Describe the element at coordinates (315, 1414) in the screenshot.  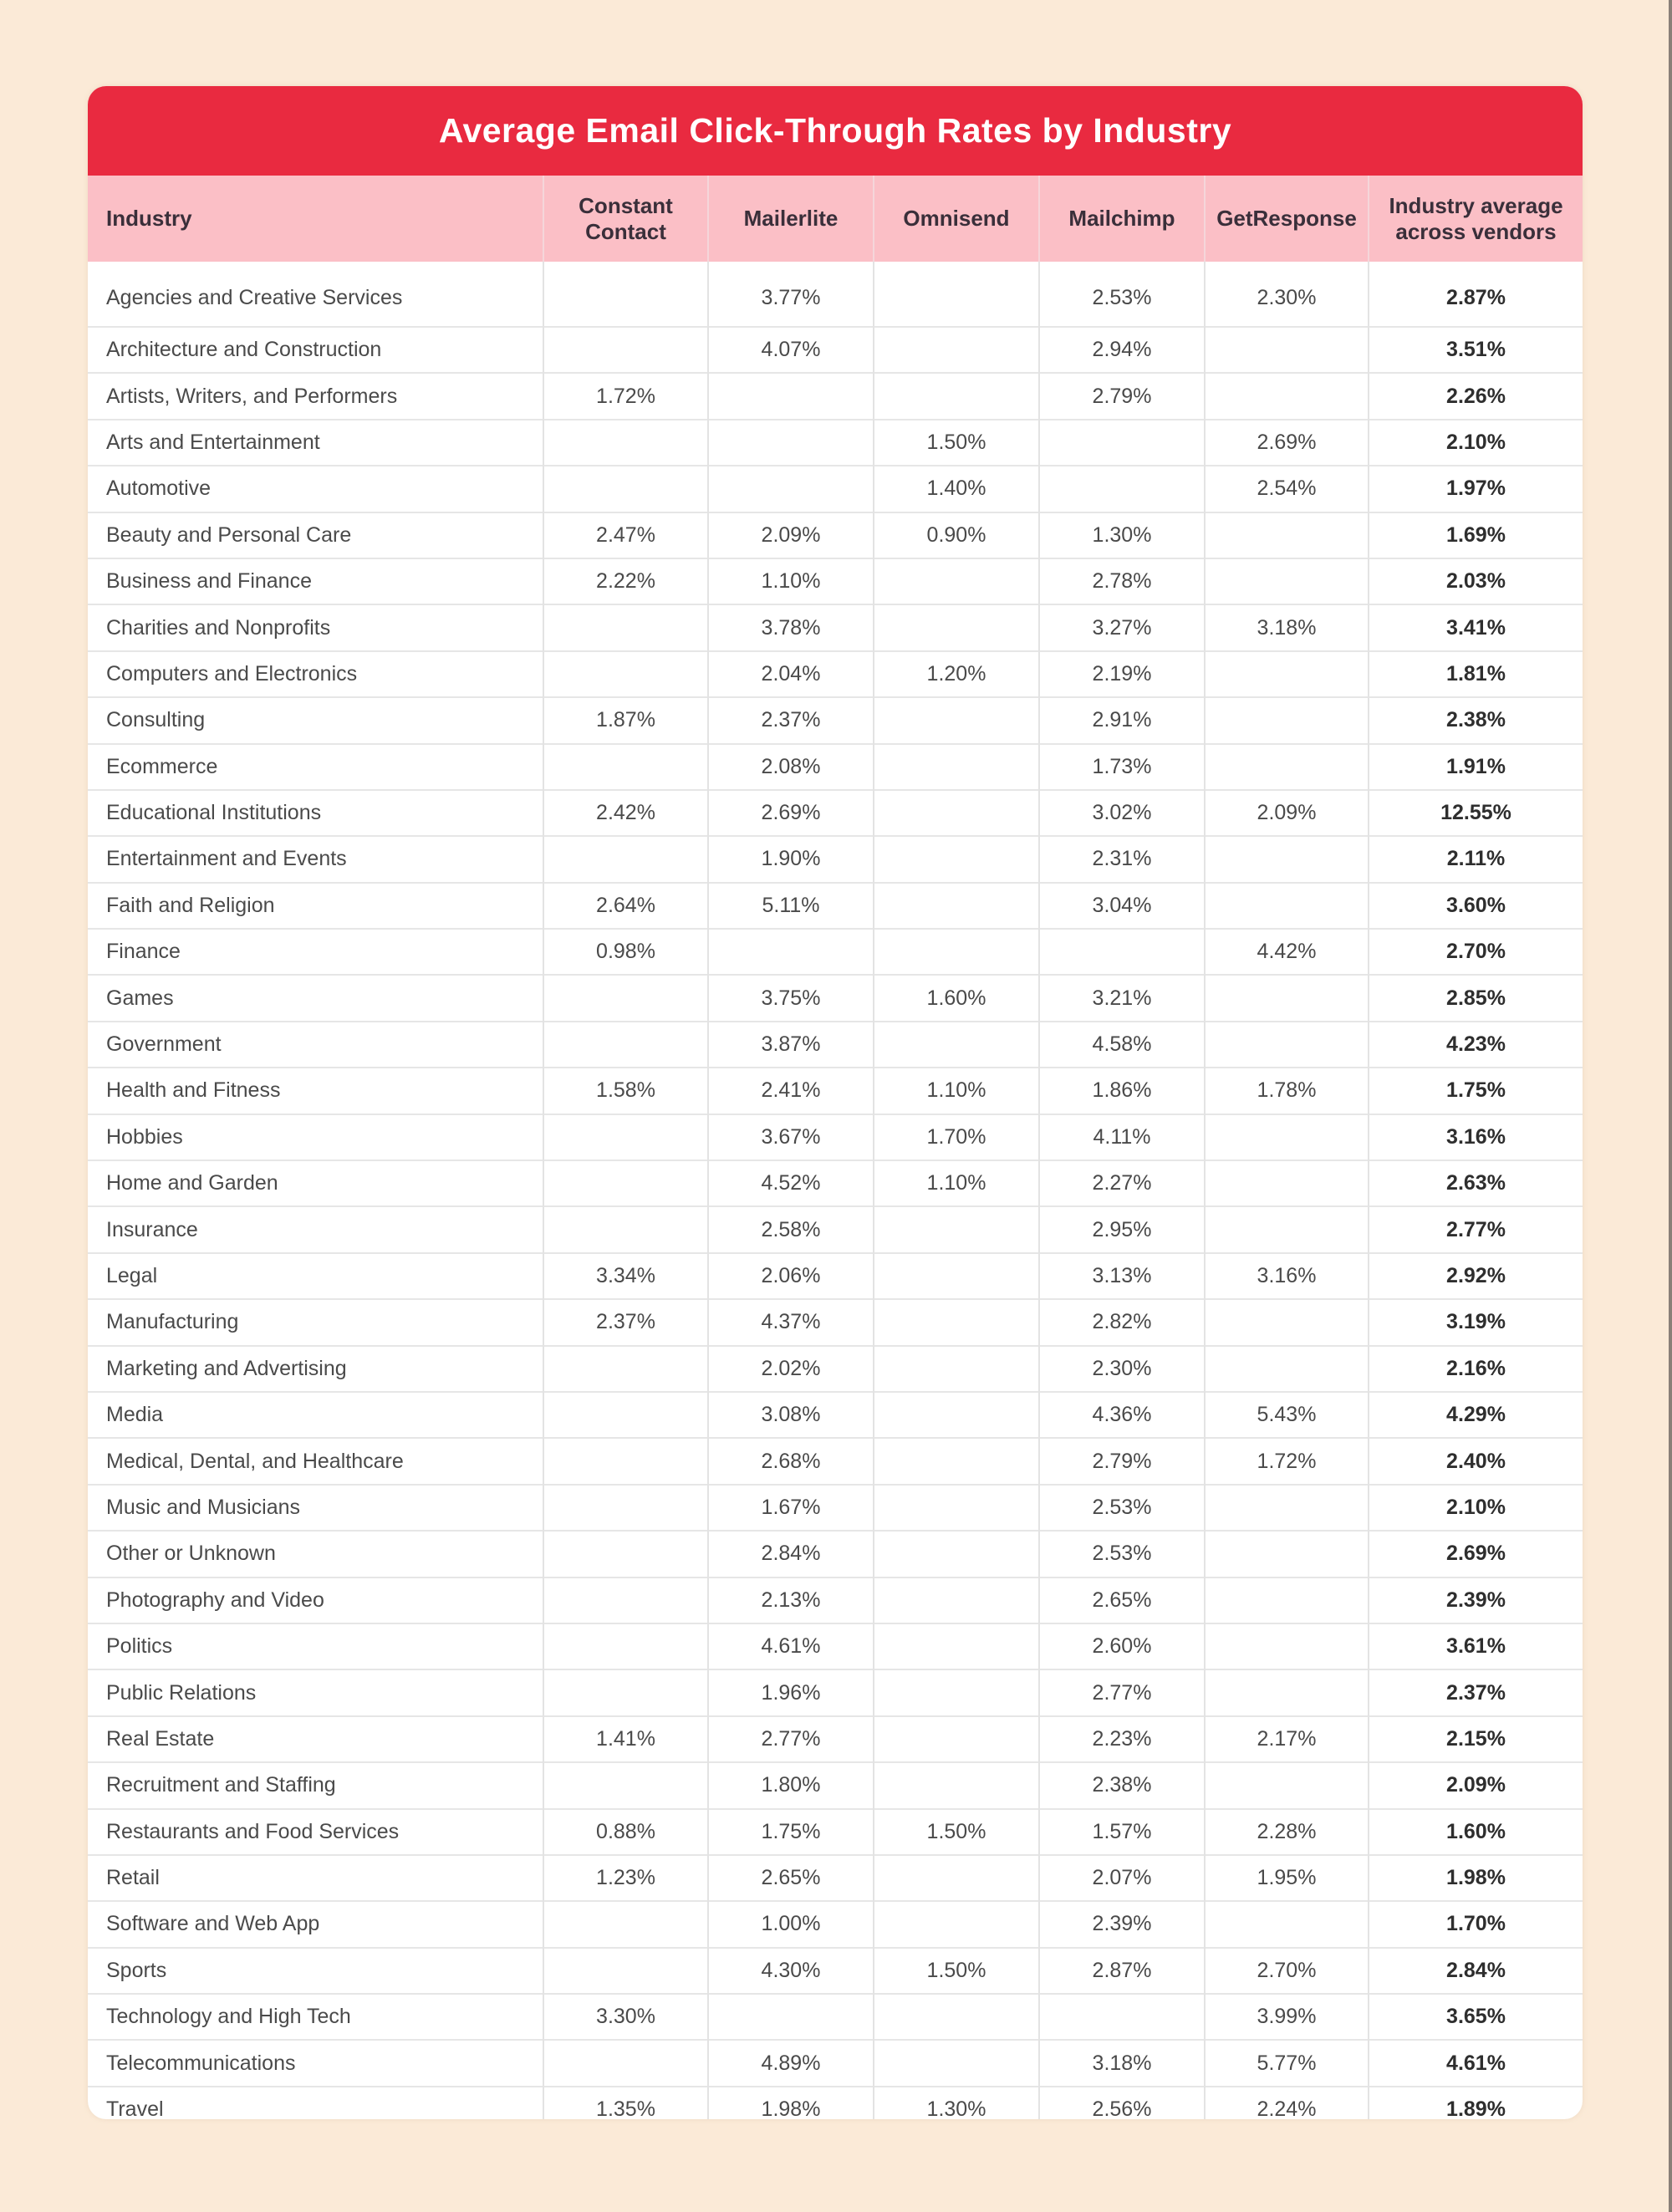
I see `industry-name-cell: Media` at that location.